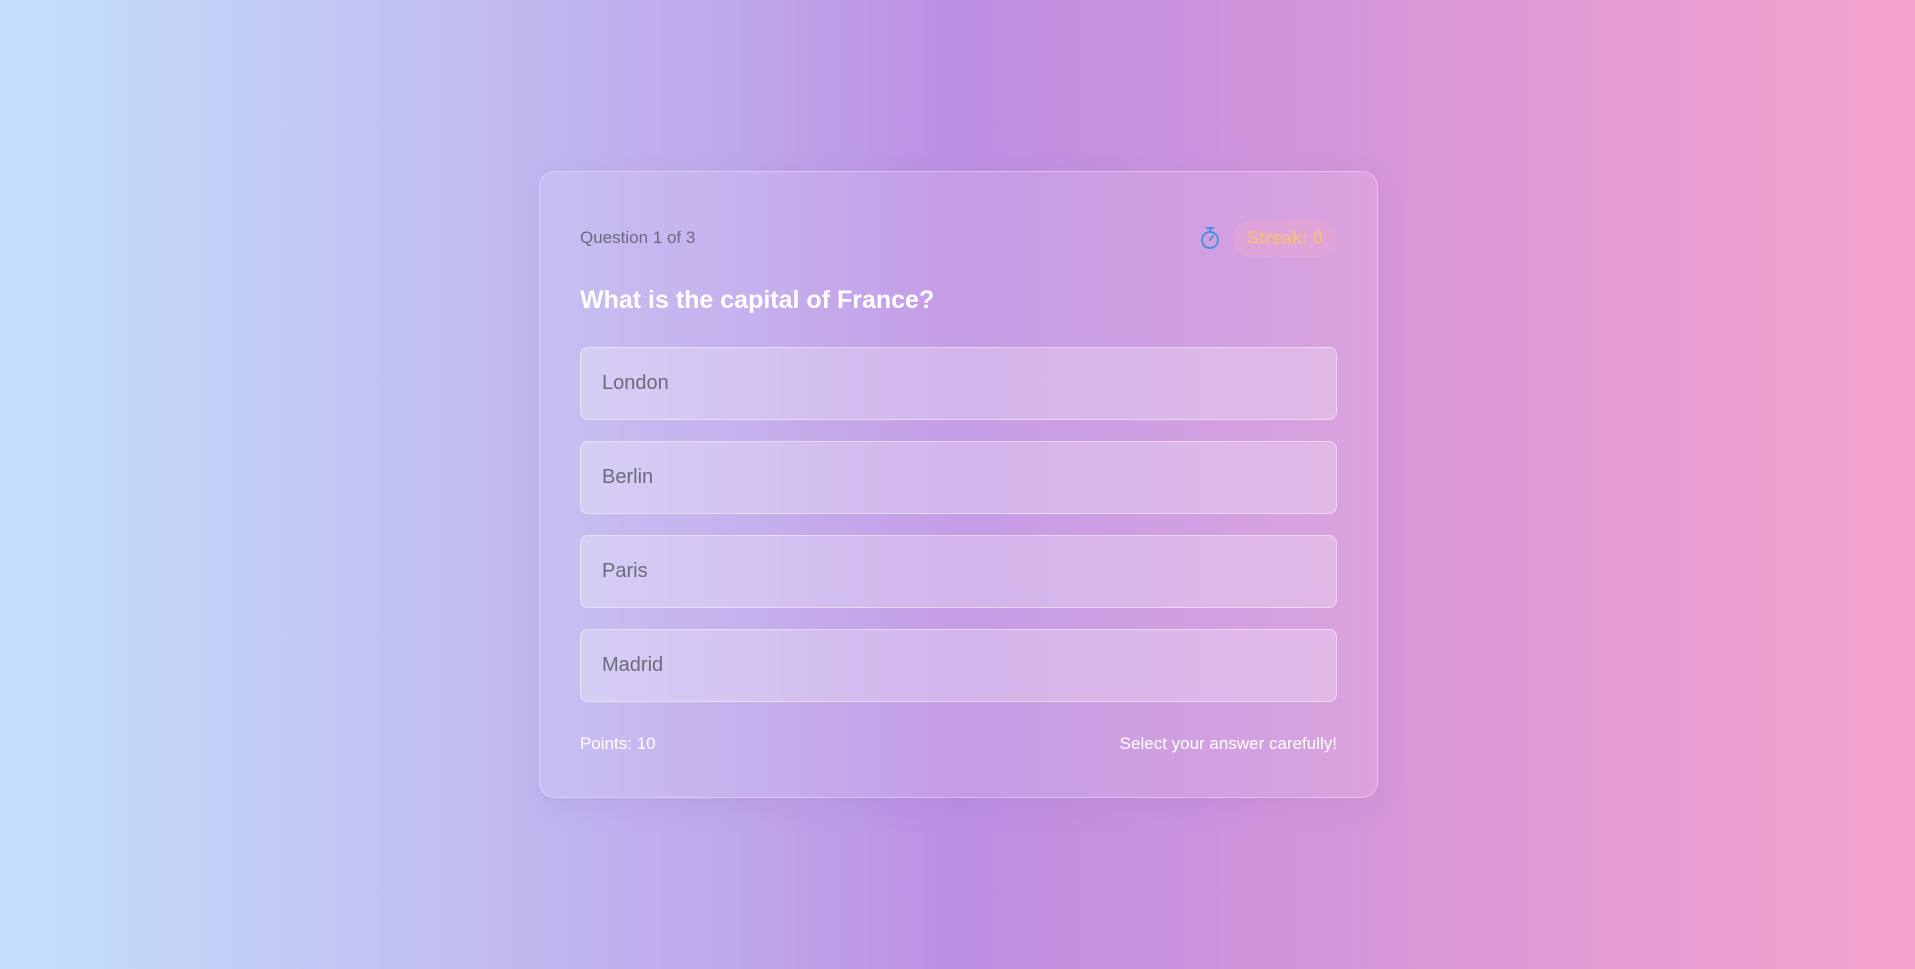 The height and width of the screenshot is (969, 1915). Describe the element at coordinates (633, 665) in the screenshot. I see `answer-option-label: Madrid` at that location.